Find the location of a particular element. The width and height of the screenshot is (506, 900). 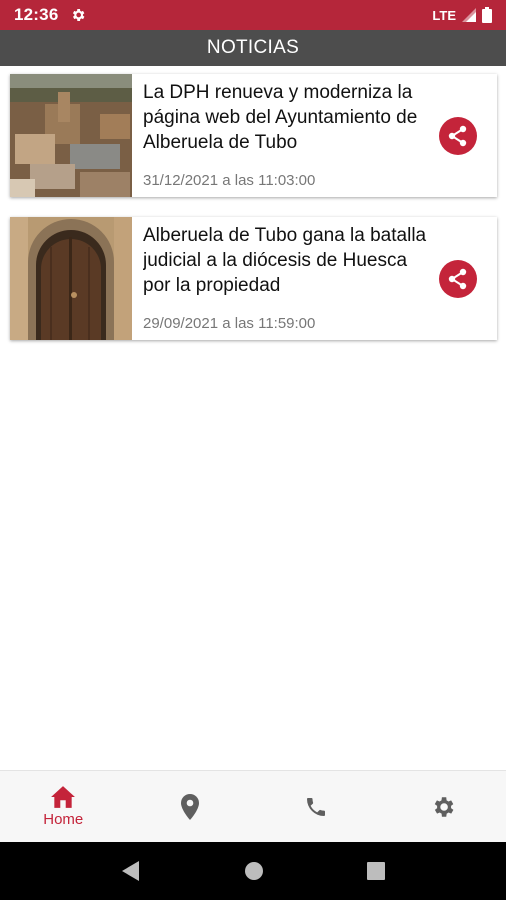

battery-icon is located at coordinates (487, 15).